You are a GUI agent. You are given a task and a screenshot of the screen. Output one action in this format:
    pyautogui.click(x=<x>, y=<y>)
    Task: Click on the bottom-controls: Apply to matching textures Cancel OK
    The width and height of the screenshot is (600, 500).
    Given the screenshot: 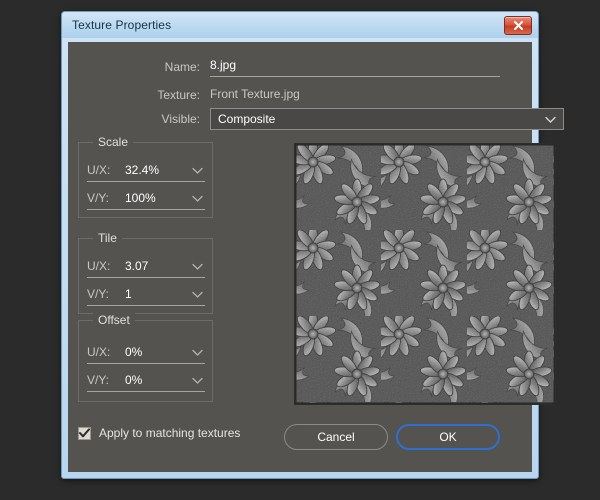 What is the action you would take?
    pyautogui.click(x=300, y=438)
    